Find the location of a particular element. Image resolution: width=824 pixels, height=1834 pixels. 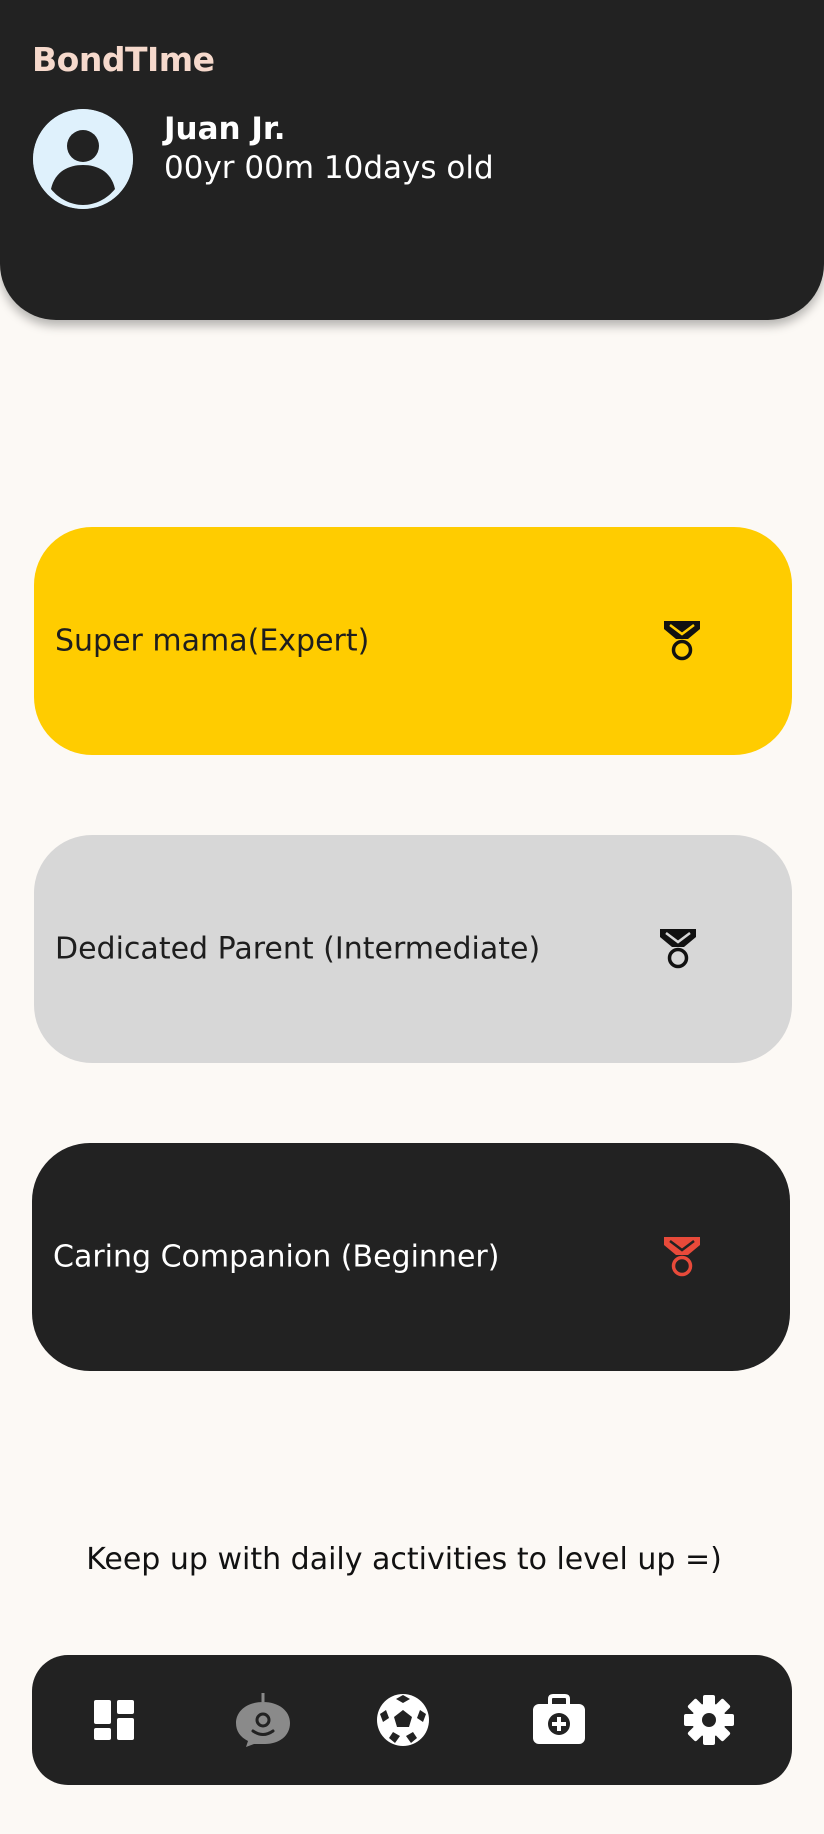

level-card-expert: Super mama(Expert) is located at coordinates (413, 641).